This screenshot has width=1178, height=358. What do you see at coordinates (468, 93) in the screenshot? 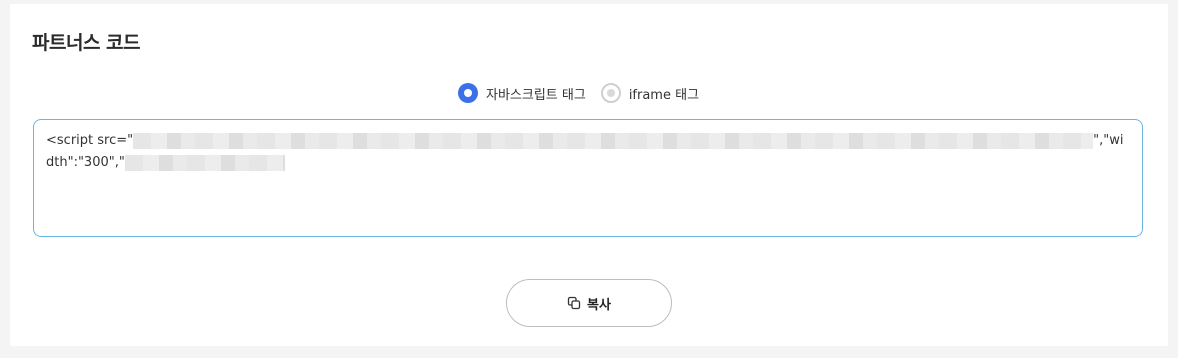
I see `radio-selected-icon` at bounding box center [468, 93].